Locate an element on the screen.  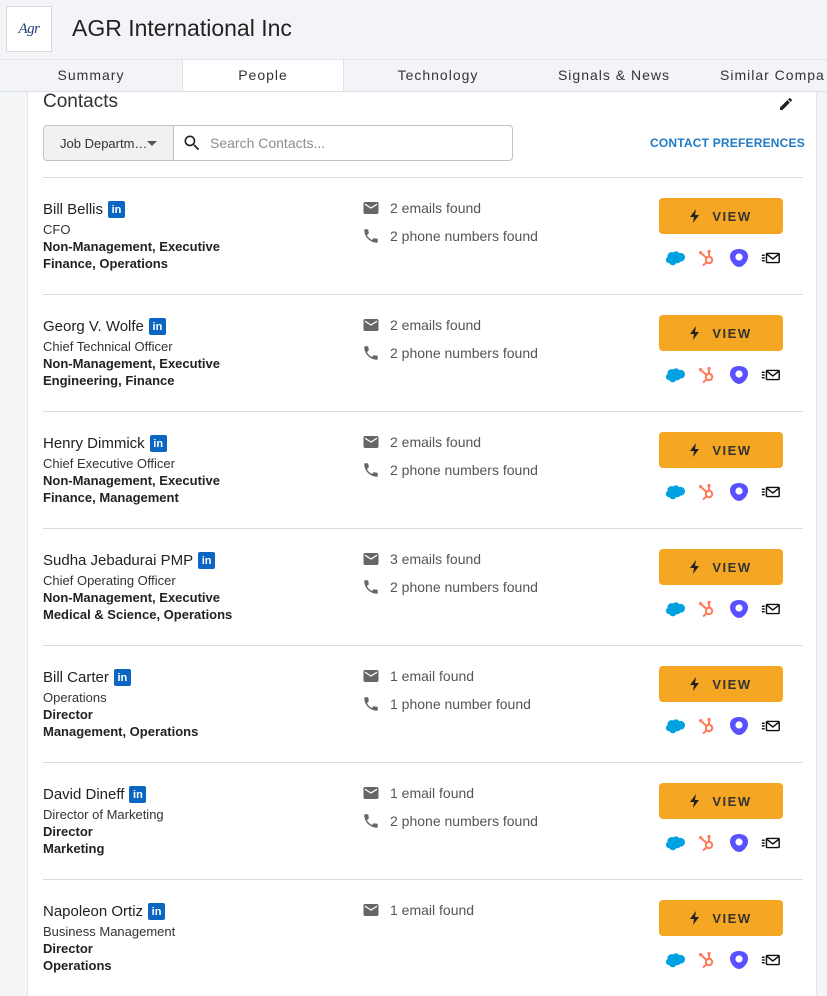
edit-icon is located at coordinates (786, 104).